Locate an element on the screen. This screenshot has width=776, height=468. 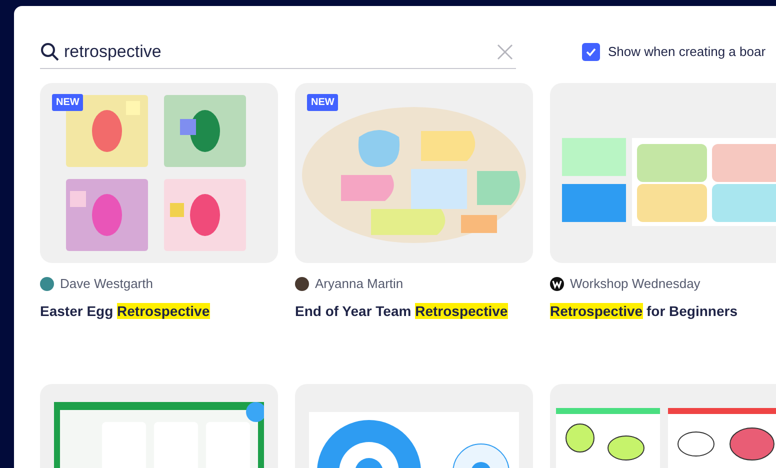
search-field: retrospective is located at coordinates (278, 51).